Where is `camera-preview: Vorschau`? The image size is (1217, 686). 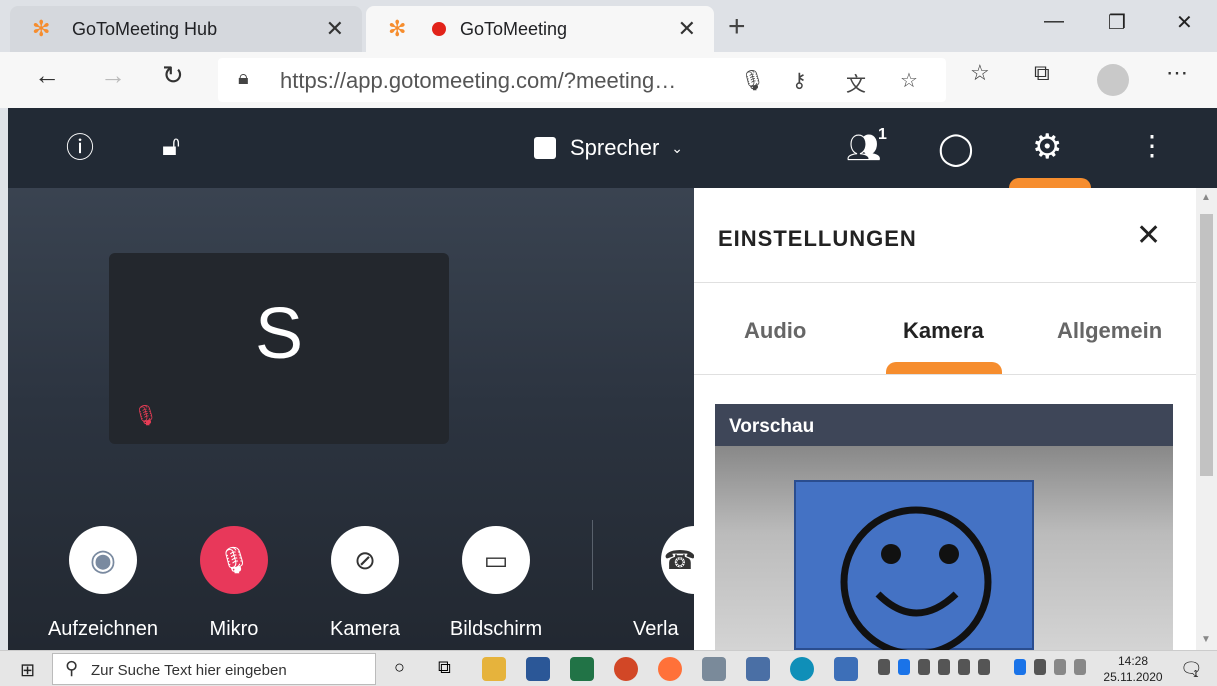
camera-preview: Vorschau is located at coordinates (944, 527).